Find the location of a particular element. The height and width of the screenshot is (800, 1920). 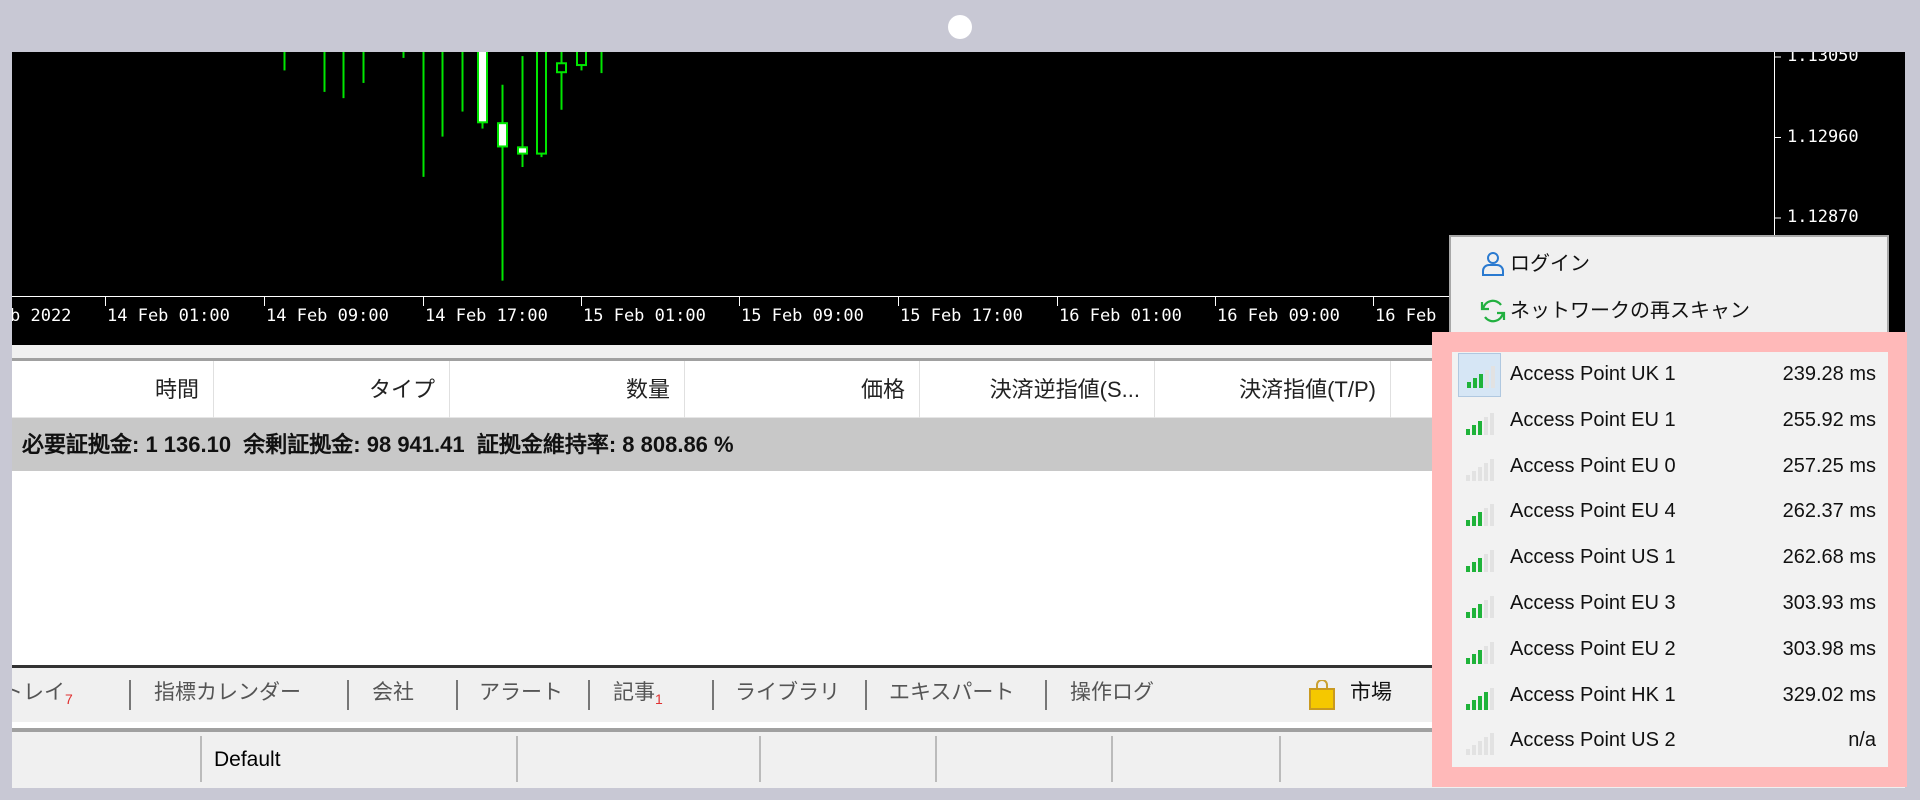

access-point-item: Access Point EU 0 257.25 ms is located at coordinates (1670, 467).